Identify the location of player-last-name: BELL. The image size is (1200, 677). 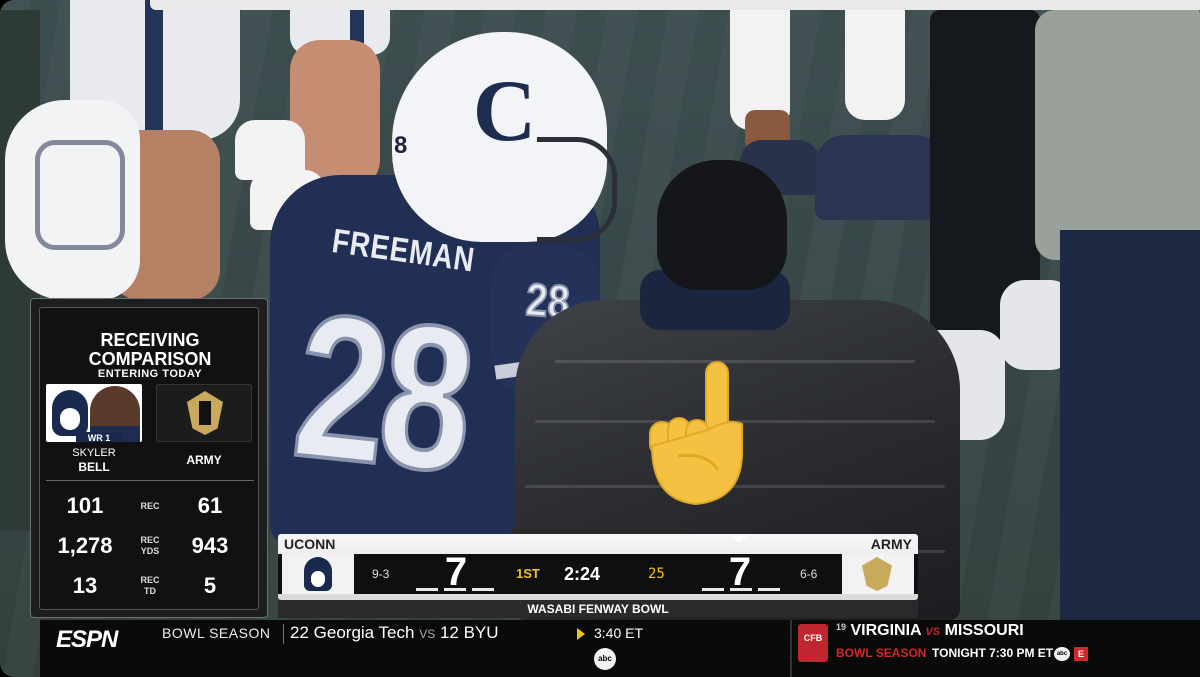
(94, 467).